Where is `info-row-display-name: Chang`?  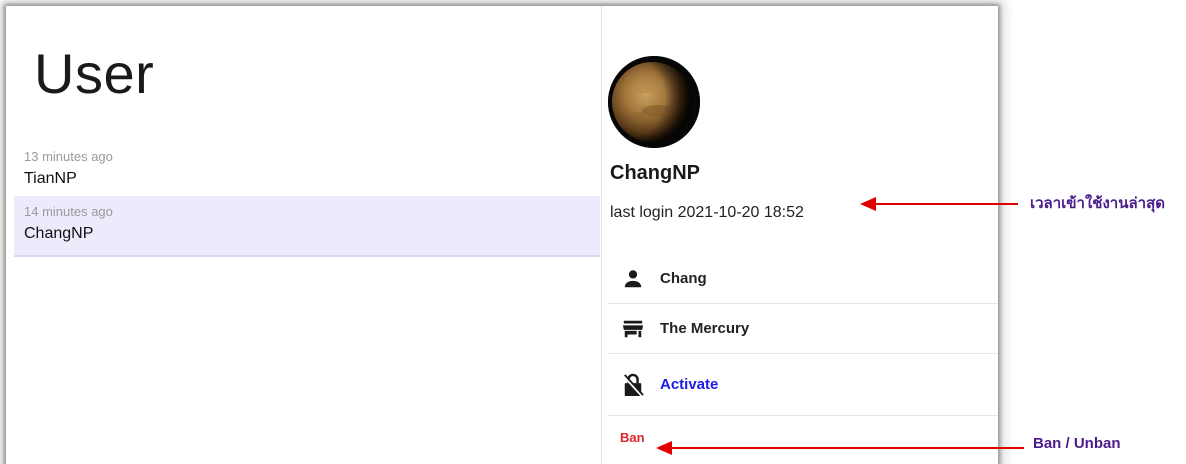
info-row-display-name: Chang is located at coordinates (803, 279).